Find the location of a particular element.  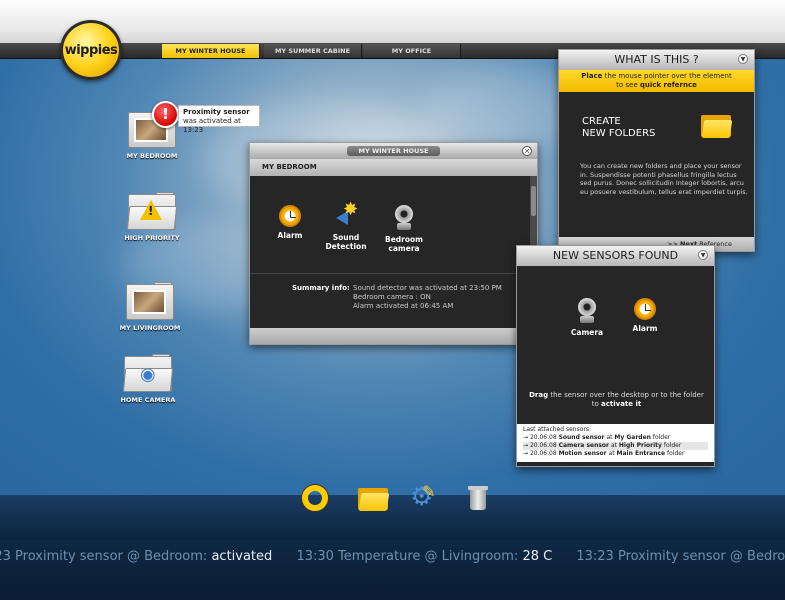

trash-icon is located at coordinates (479, 498).